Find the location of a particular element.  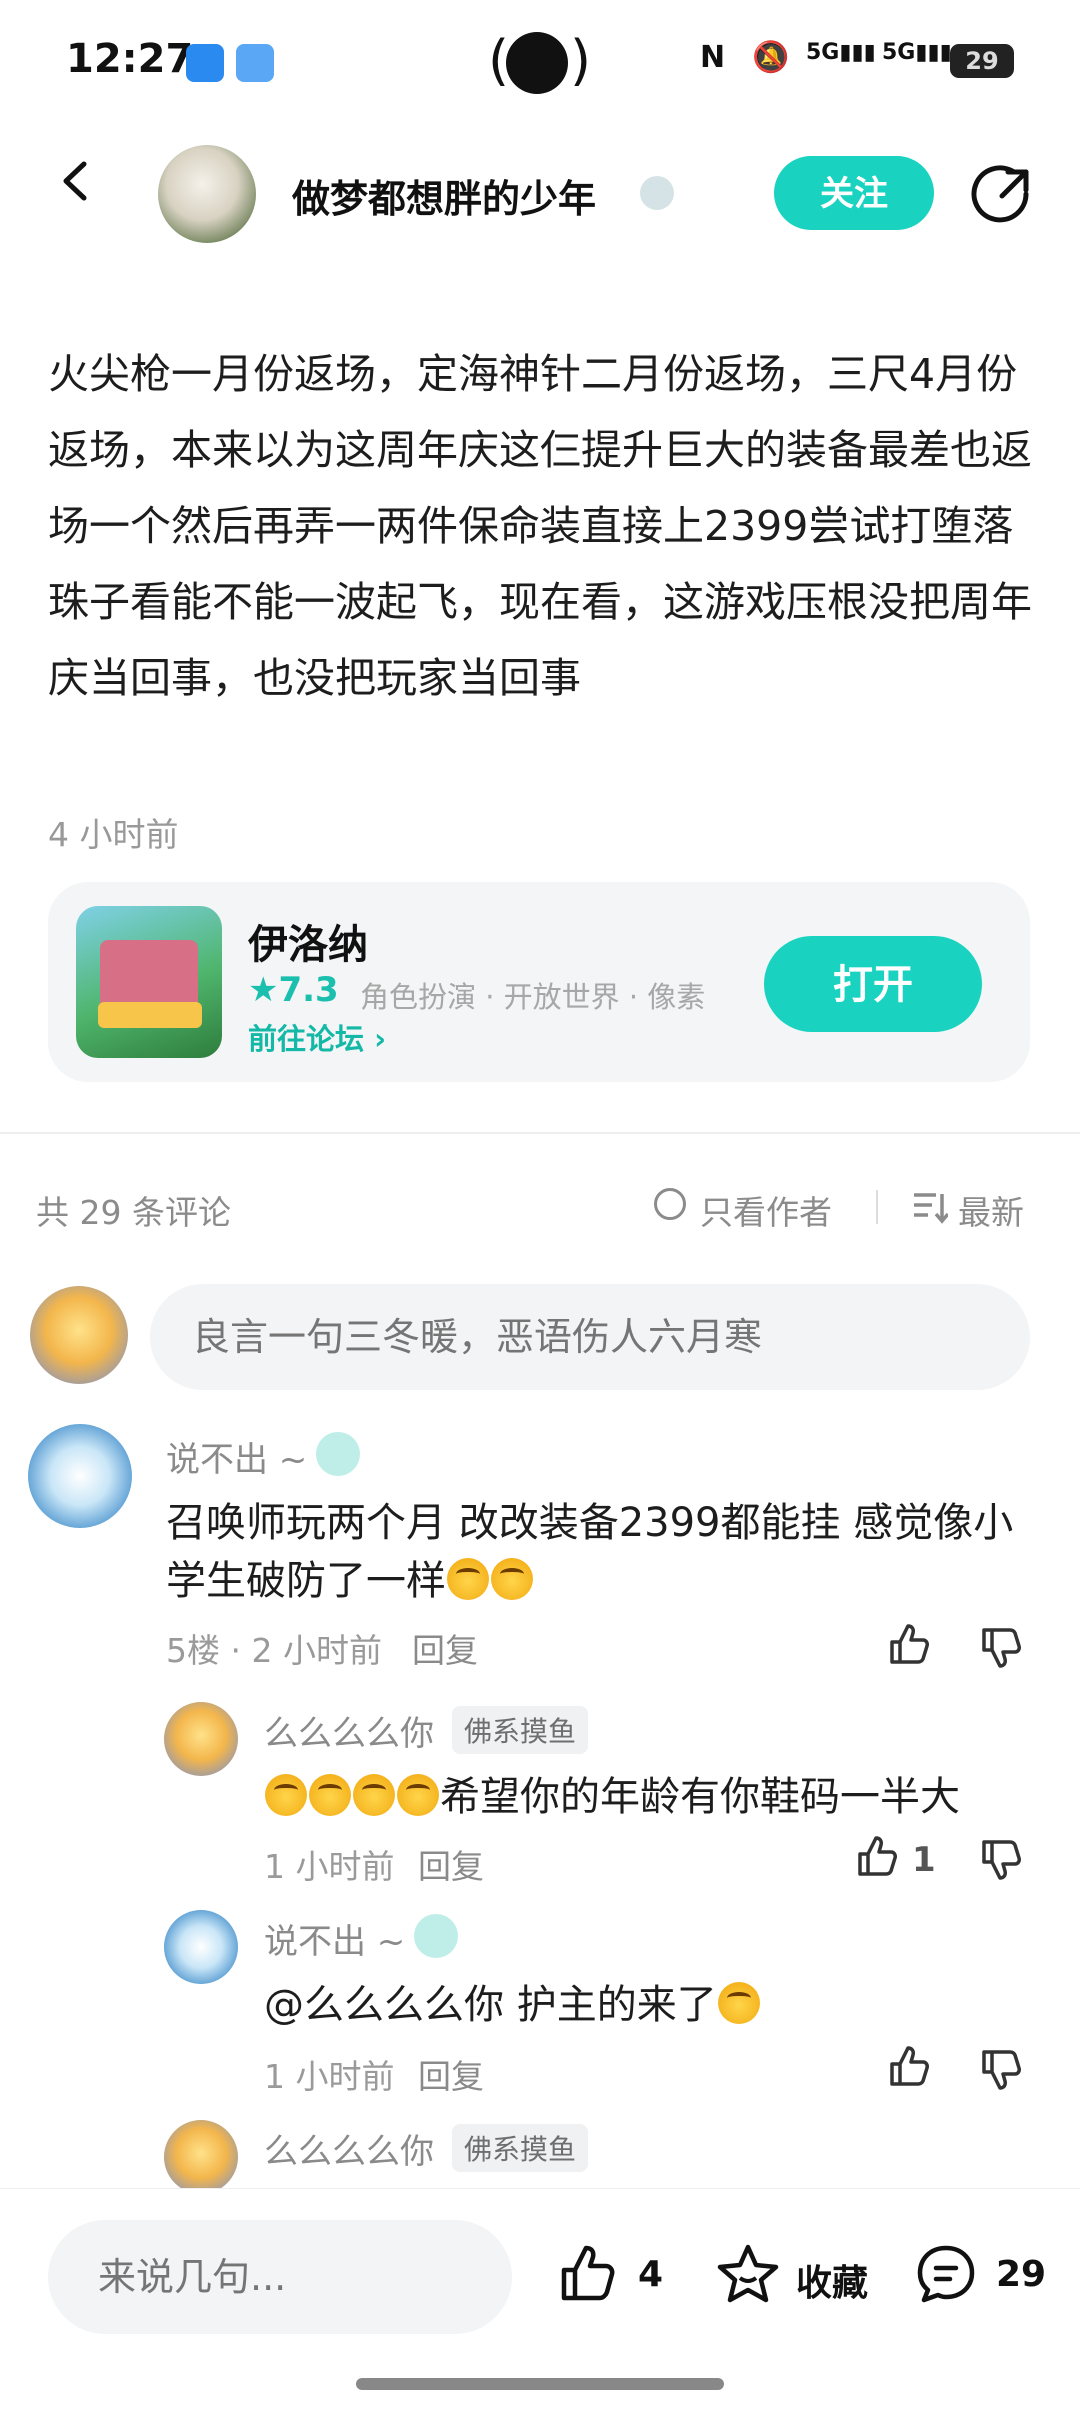

home-indicator is located at coordinates (540, 2384).